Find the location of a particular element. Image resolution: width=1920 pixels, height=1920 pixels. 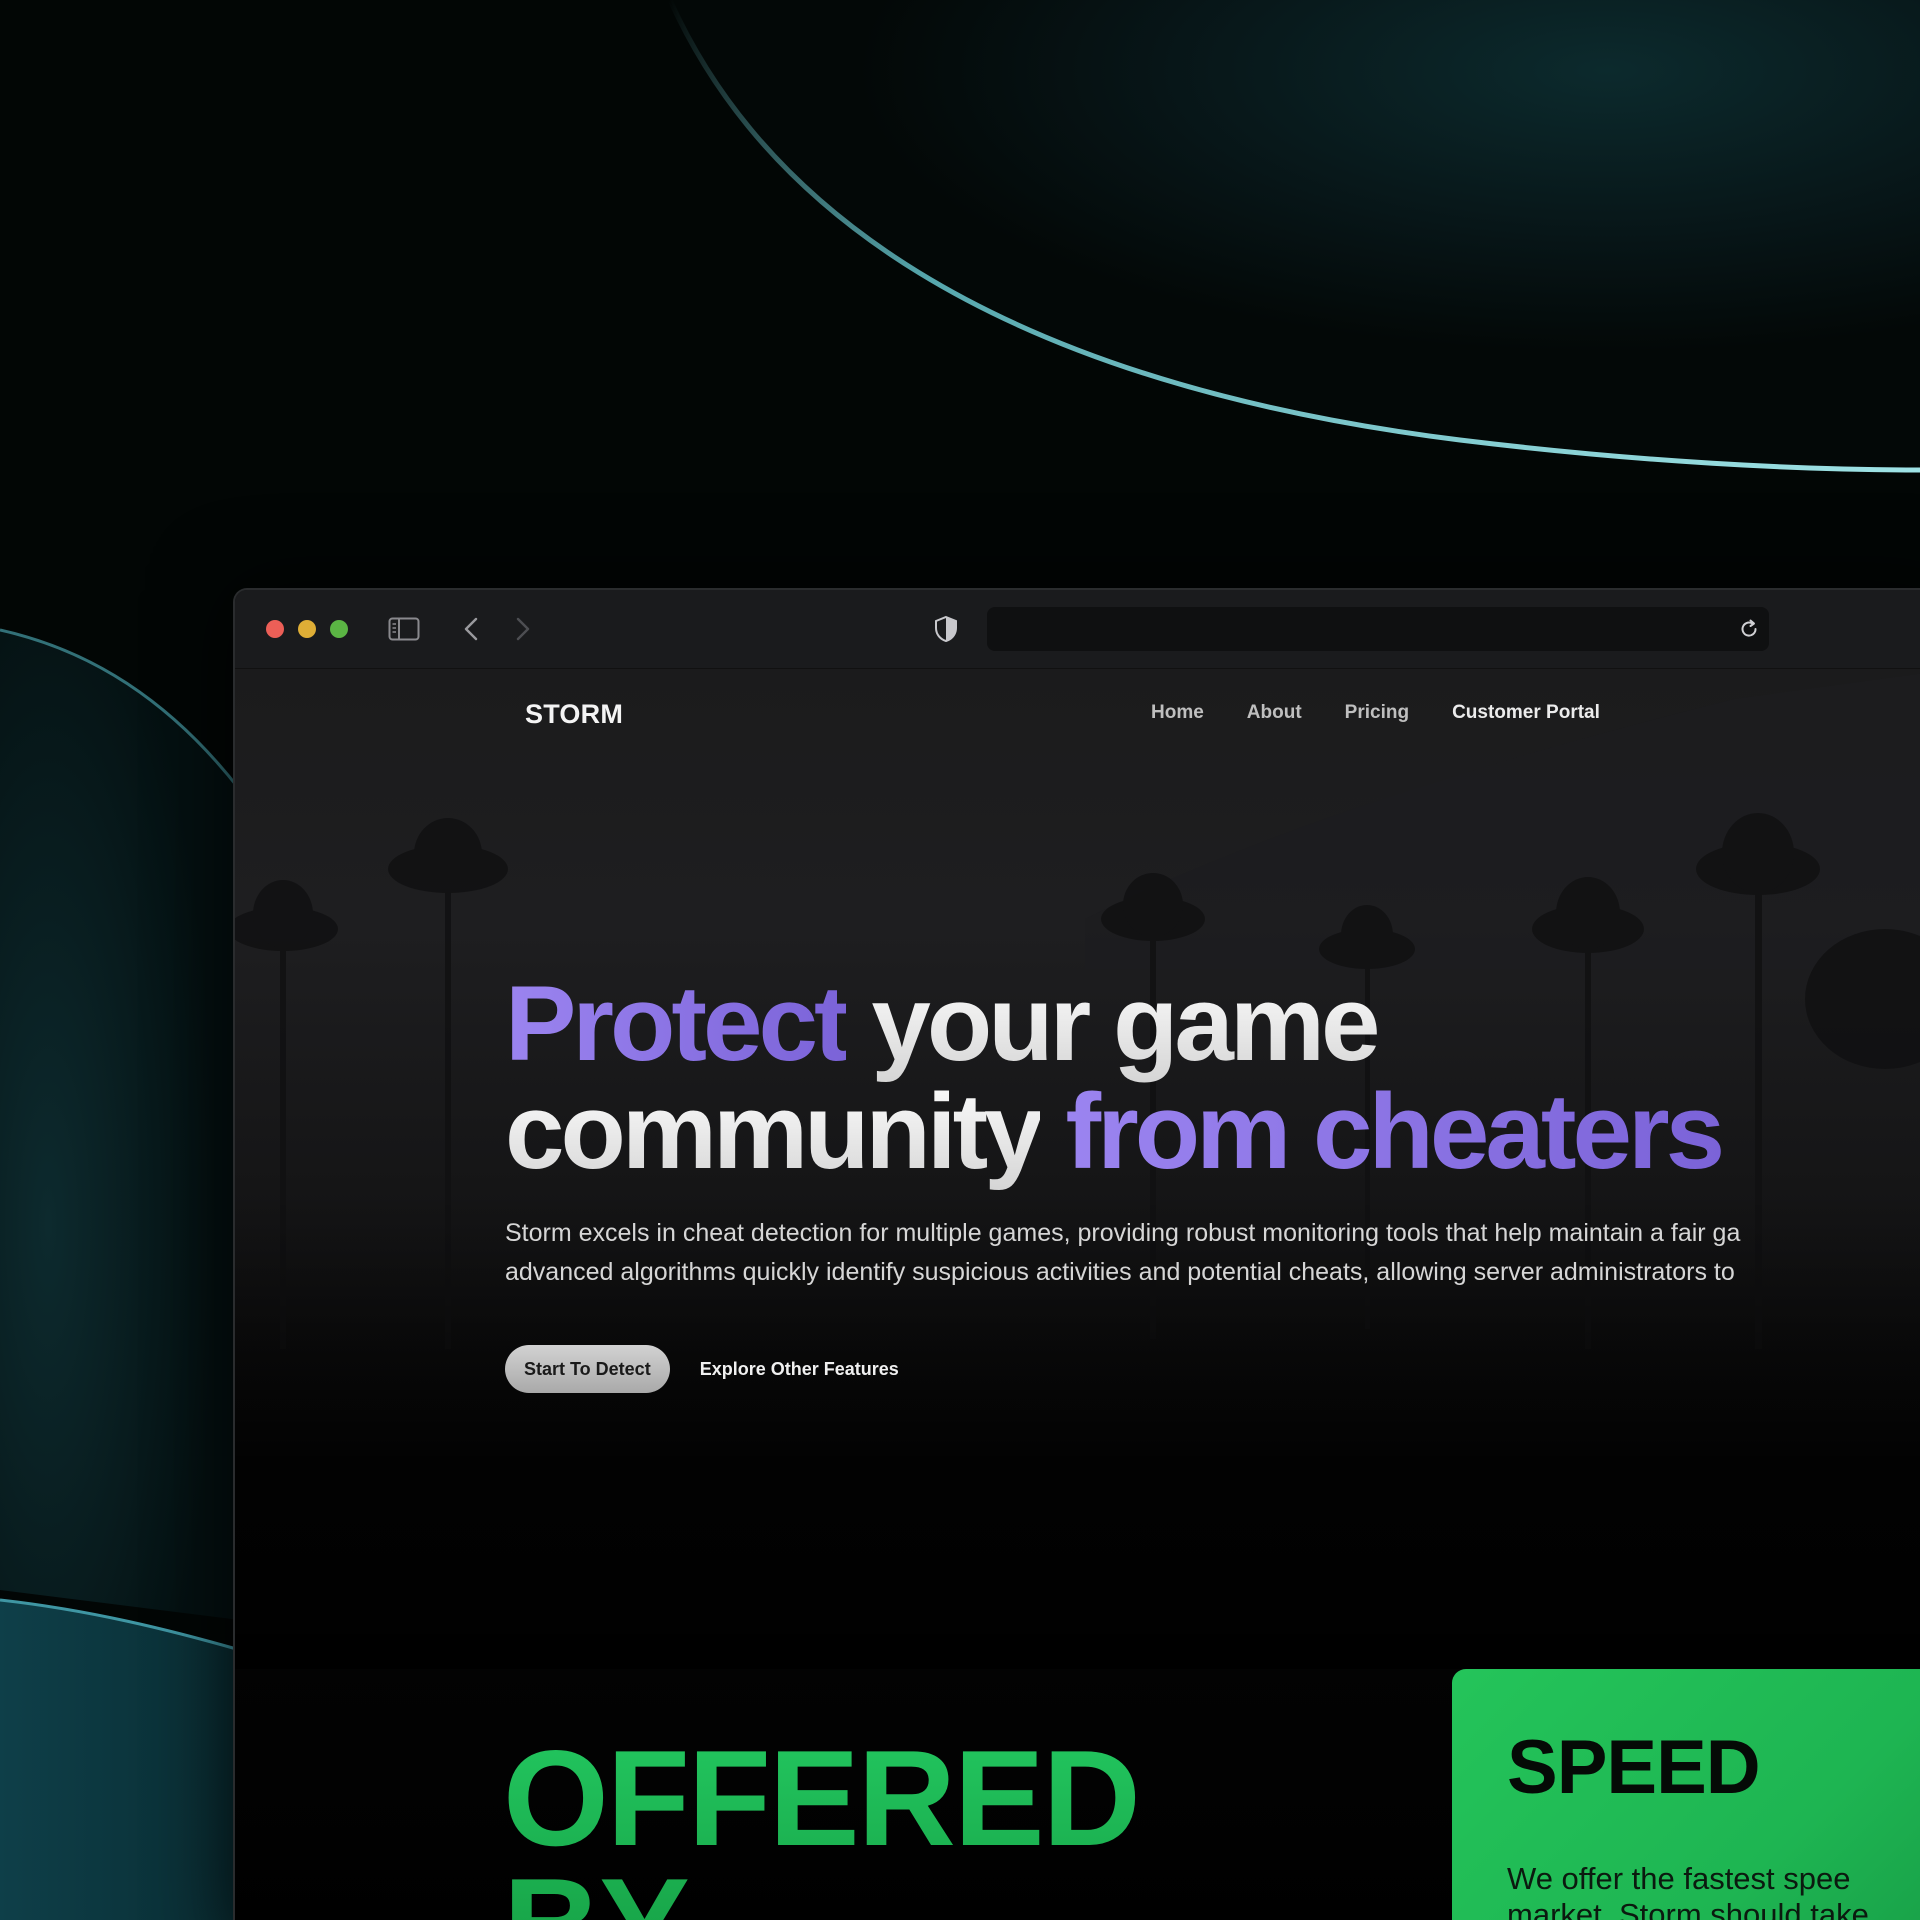

offered-by-heading: OFFERED BY is located at coordinates (821, 1827).